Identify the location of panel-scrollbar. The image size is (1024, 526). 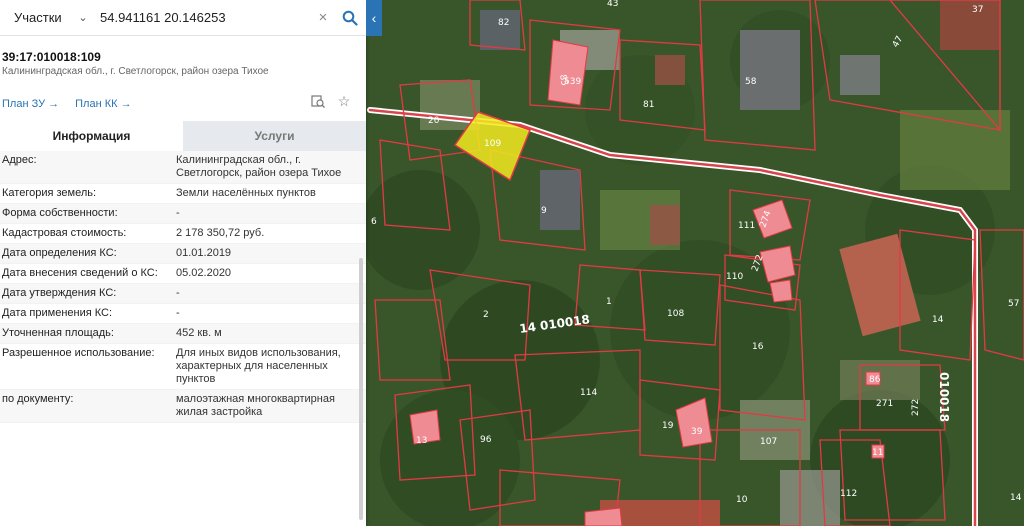
(361, 389).